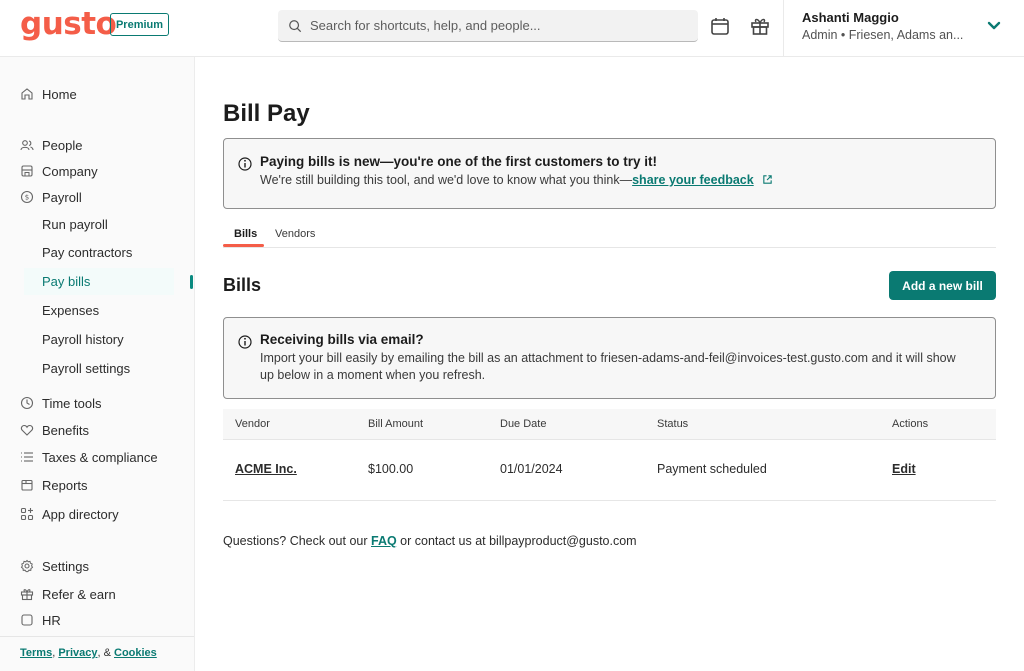  Describe the element at coordinates (65, 485) in the screenshot. I see `sidebar-item-label: Reports` at that location.